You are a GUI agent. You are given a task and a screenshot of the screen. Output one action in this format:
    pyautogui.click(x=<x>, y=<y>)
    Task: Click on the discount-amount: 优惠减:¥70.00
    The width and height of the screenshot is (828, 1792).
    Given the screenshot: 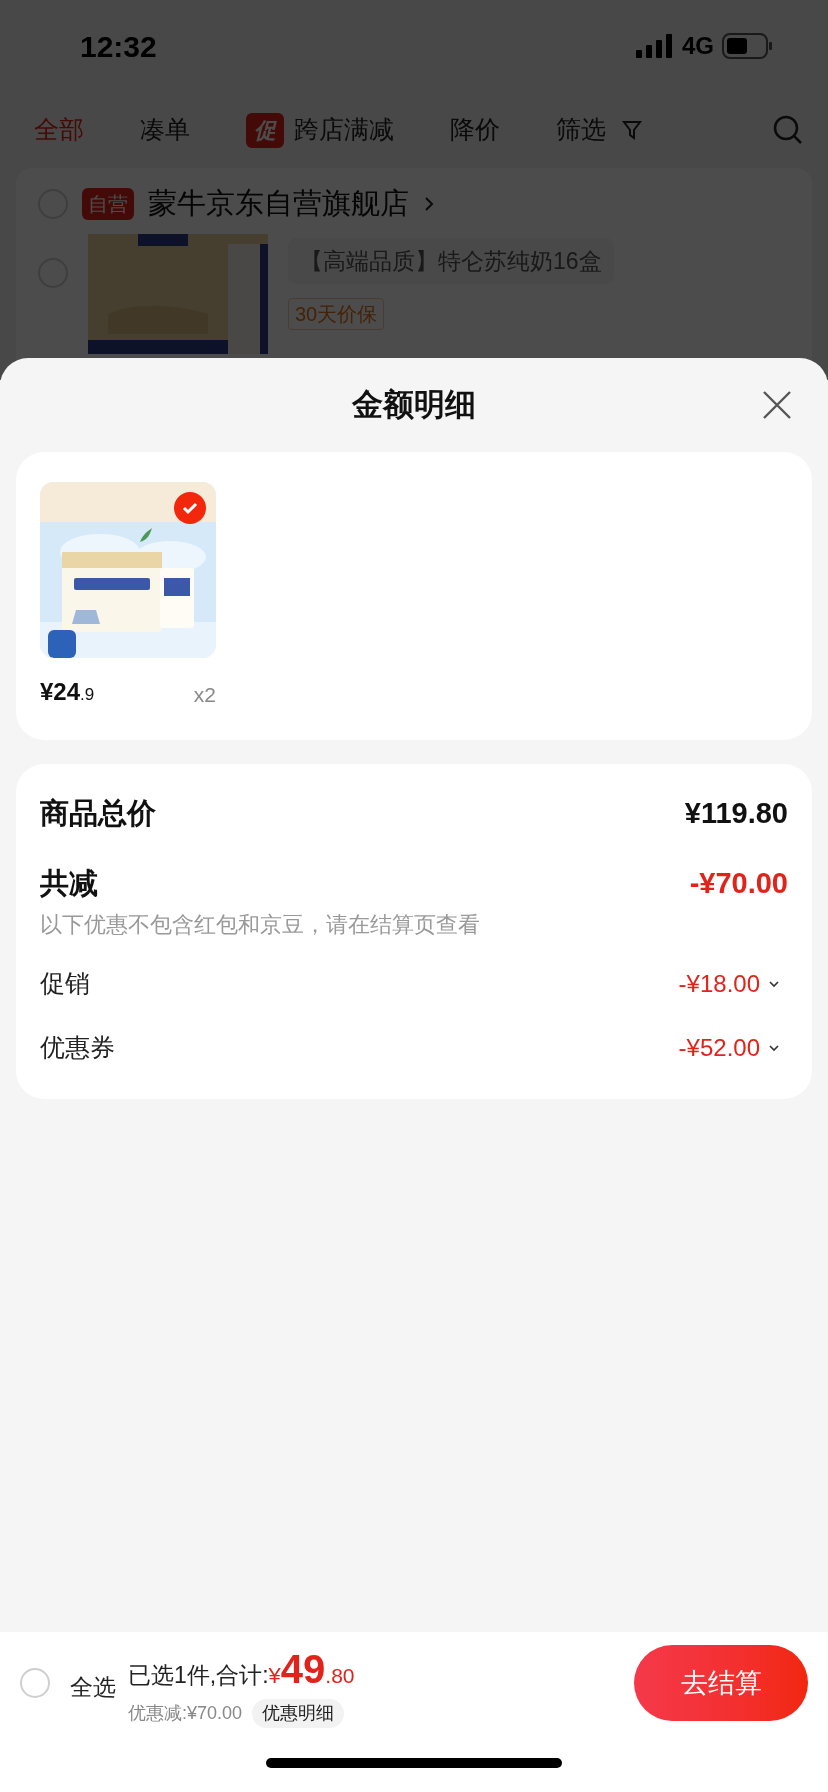 What is the action you would take?
    pyautogui.click(x=185, y=1713)
    